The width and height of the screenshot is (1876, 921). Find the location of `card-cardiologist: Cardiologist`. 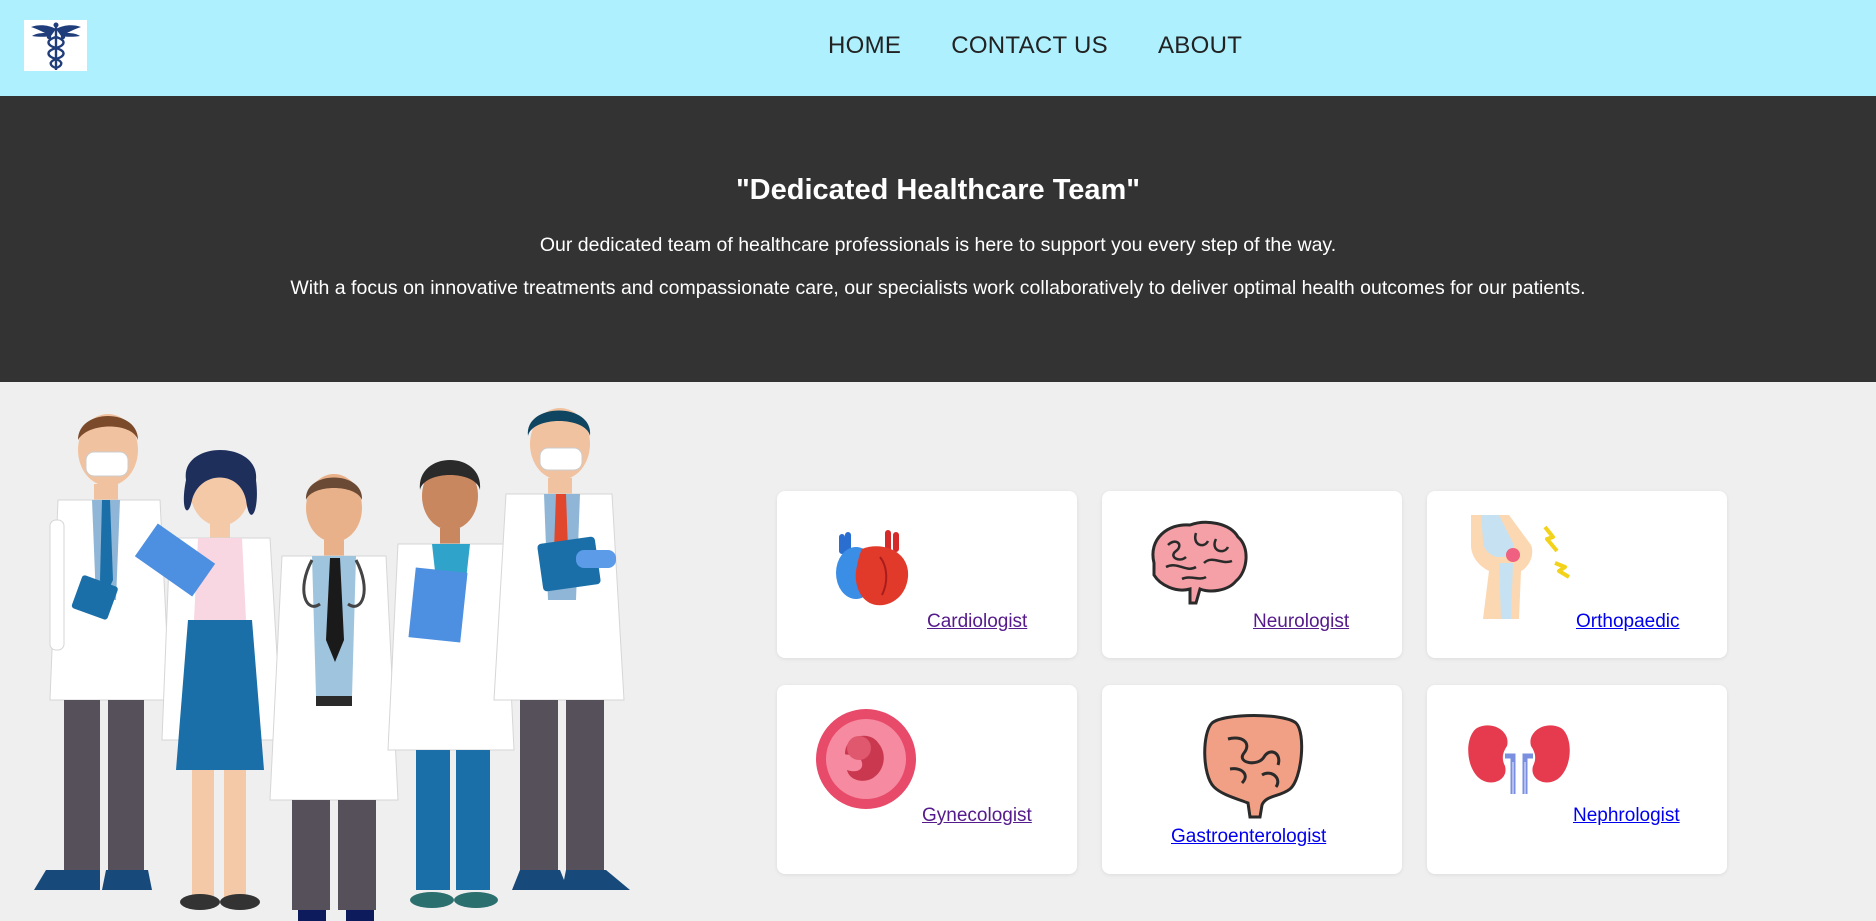

card-cardiologist: Cardiologist is located at coordinates (927, 574).